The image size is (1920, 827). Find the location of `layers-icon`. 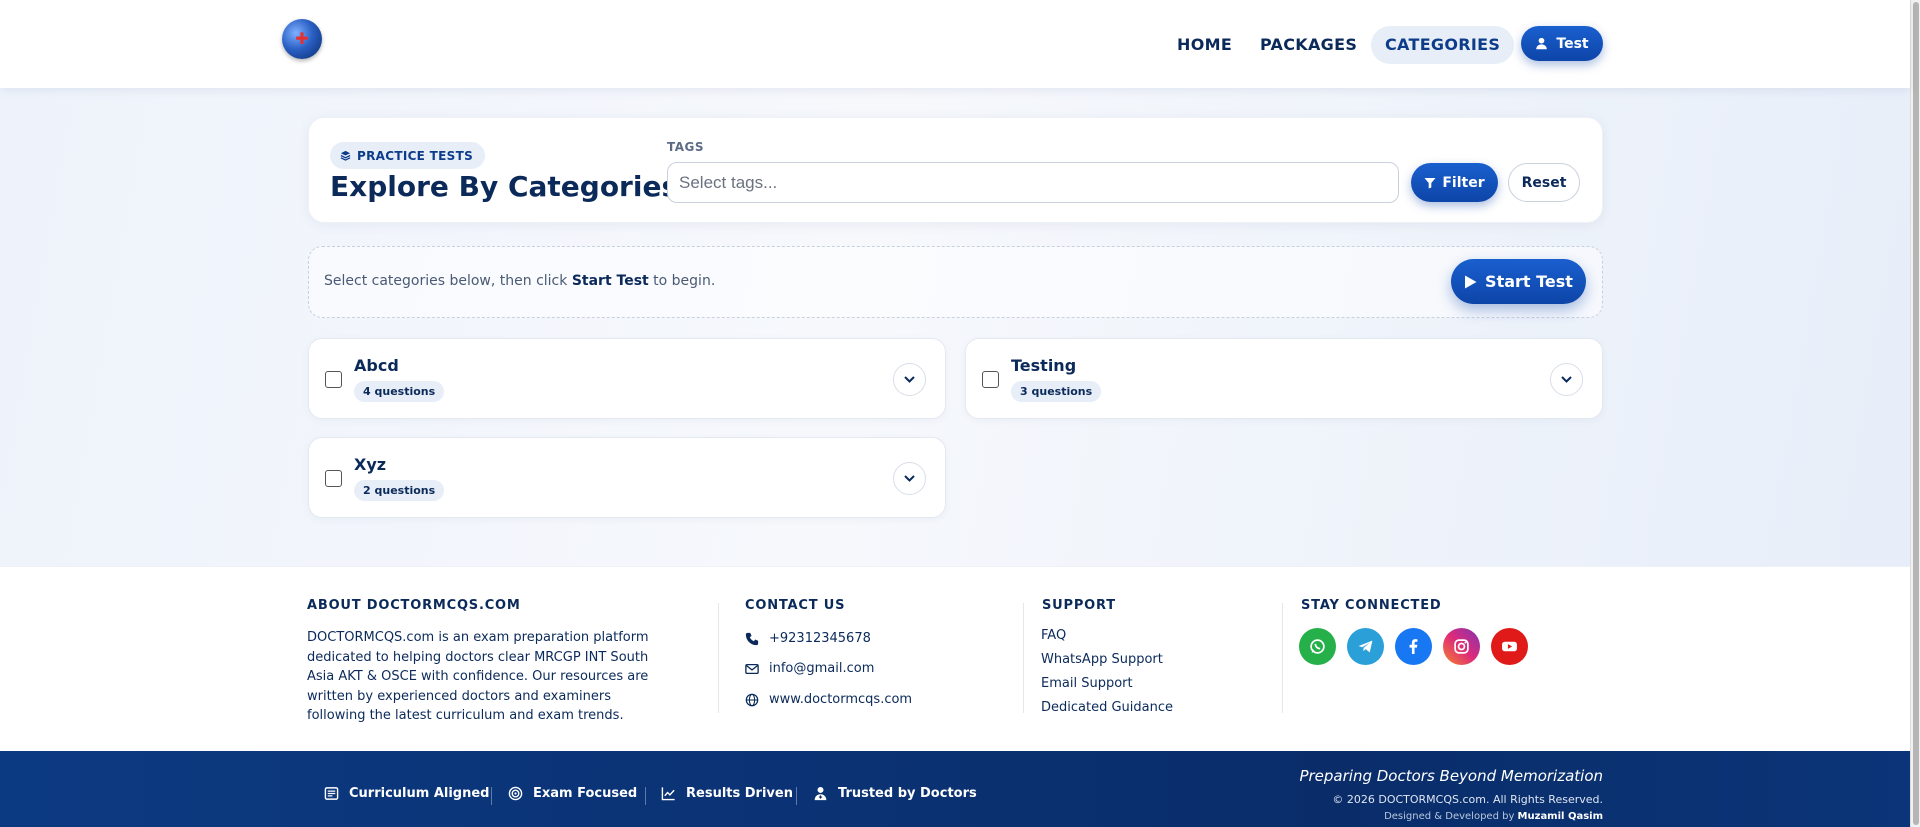

layers-icon is located at coordinates (345, 155).